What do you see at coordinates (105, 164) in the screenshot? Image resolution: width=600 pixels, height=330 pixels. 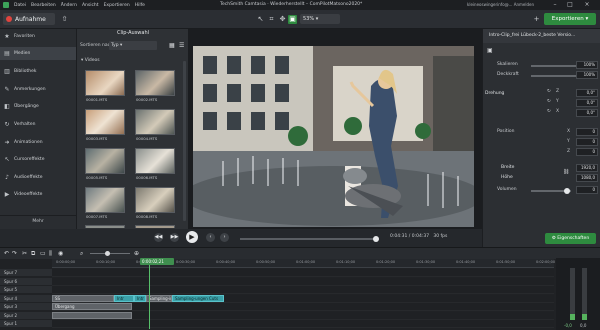 I see `media-thumbnail: 00005.MTS` at bounding box center [105, 164].